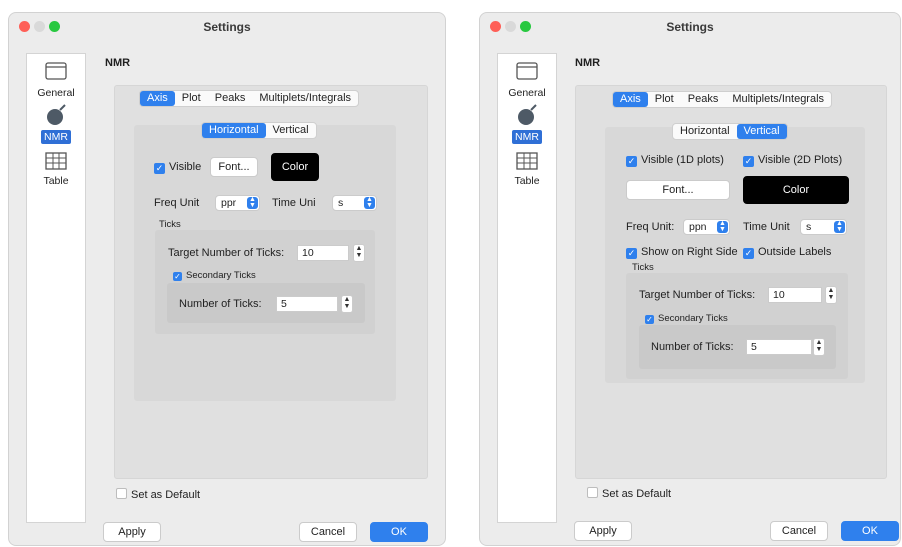 This screenshot has height=547, width=902. Describe the element at coordinates (237, 203) in the screenshot. I see `freq-unit-select: ppr ▲ ▼` at that location.